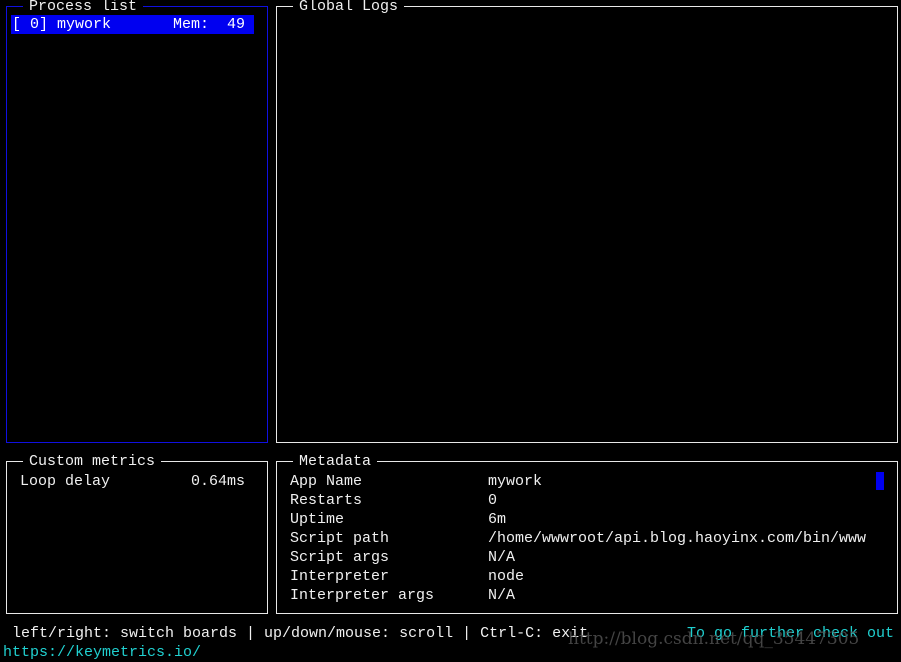  What do you see at coordinates (506, 576) in the screenshot?
I see `metadata-value: node` at bounding box center [506, 576].